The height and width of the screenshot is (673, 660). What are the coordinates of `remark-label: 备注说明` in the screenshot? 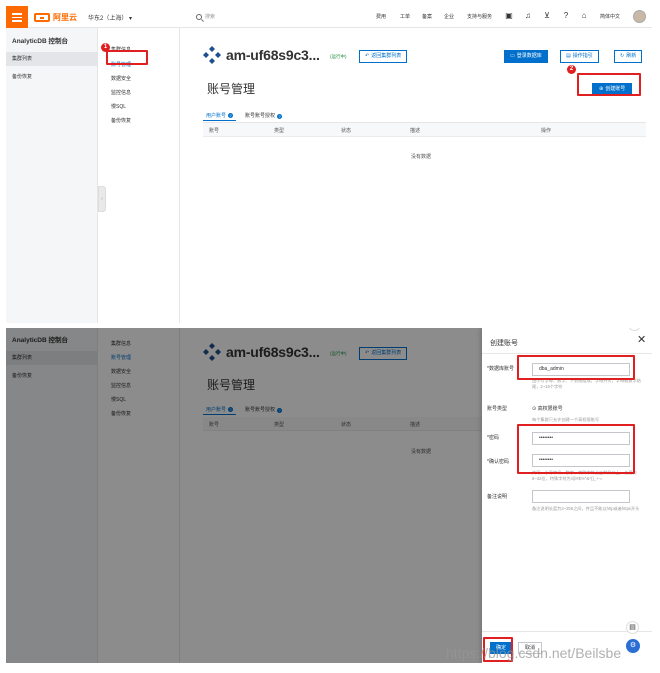 It's located at (497, 497).